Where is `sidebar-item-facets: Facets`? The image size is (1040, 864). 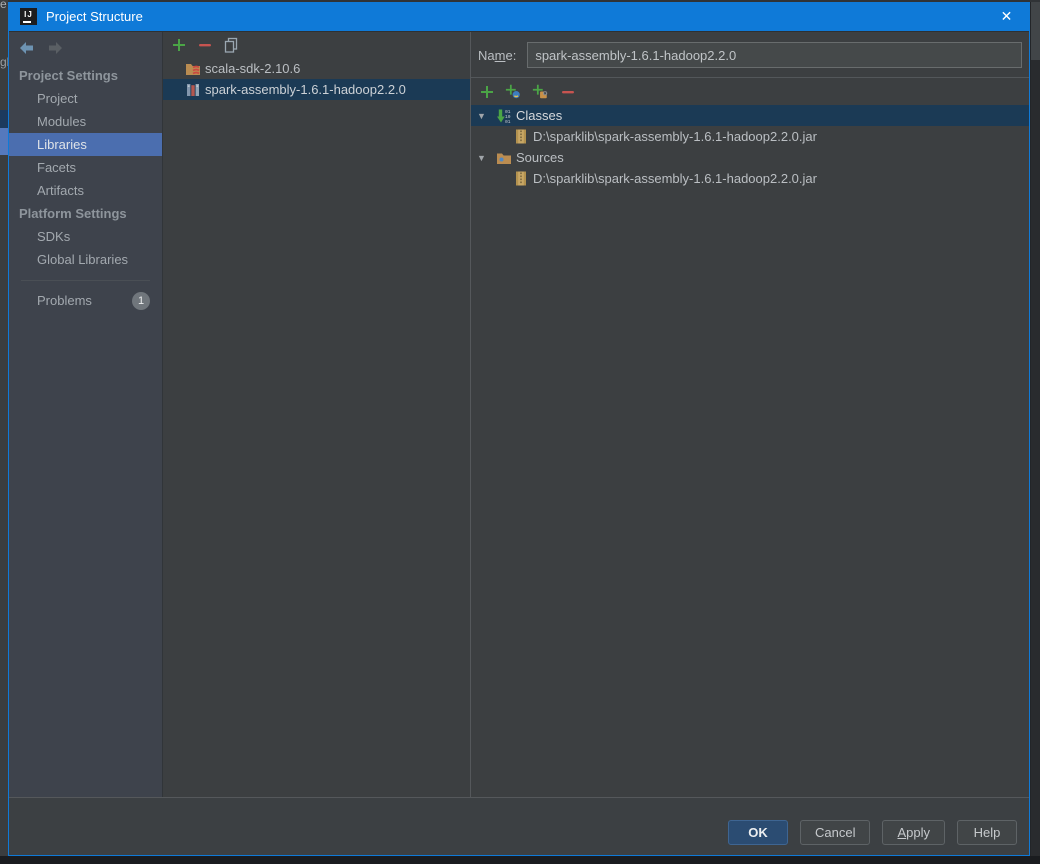
sidebar-item-facets: Facets is located at coordinates (85, 167).